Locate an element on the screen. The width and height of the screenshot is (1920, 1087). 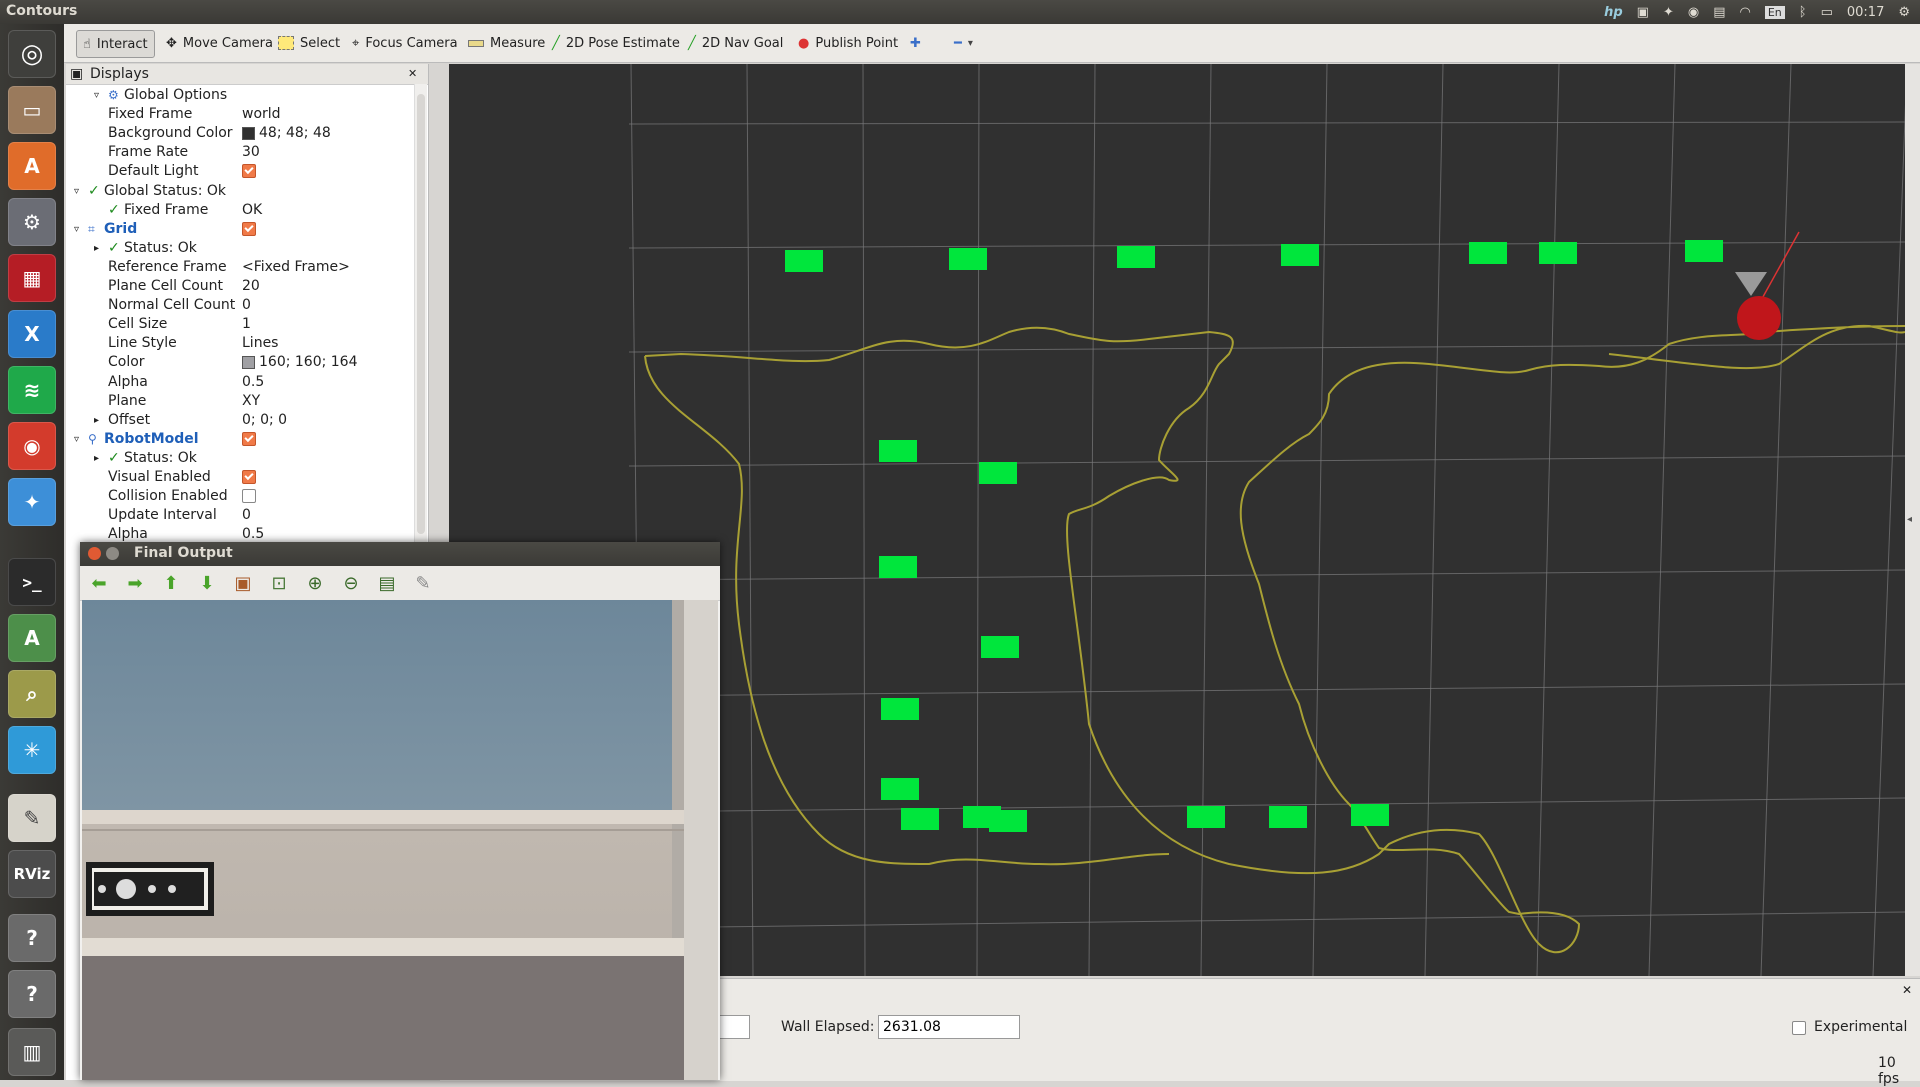
bluetooth-icon: ᛒ is located at coordinates (1803, 12).